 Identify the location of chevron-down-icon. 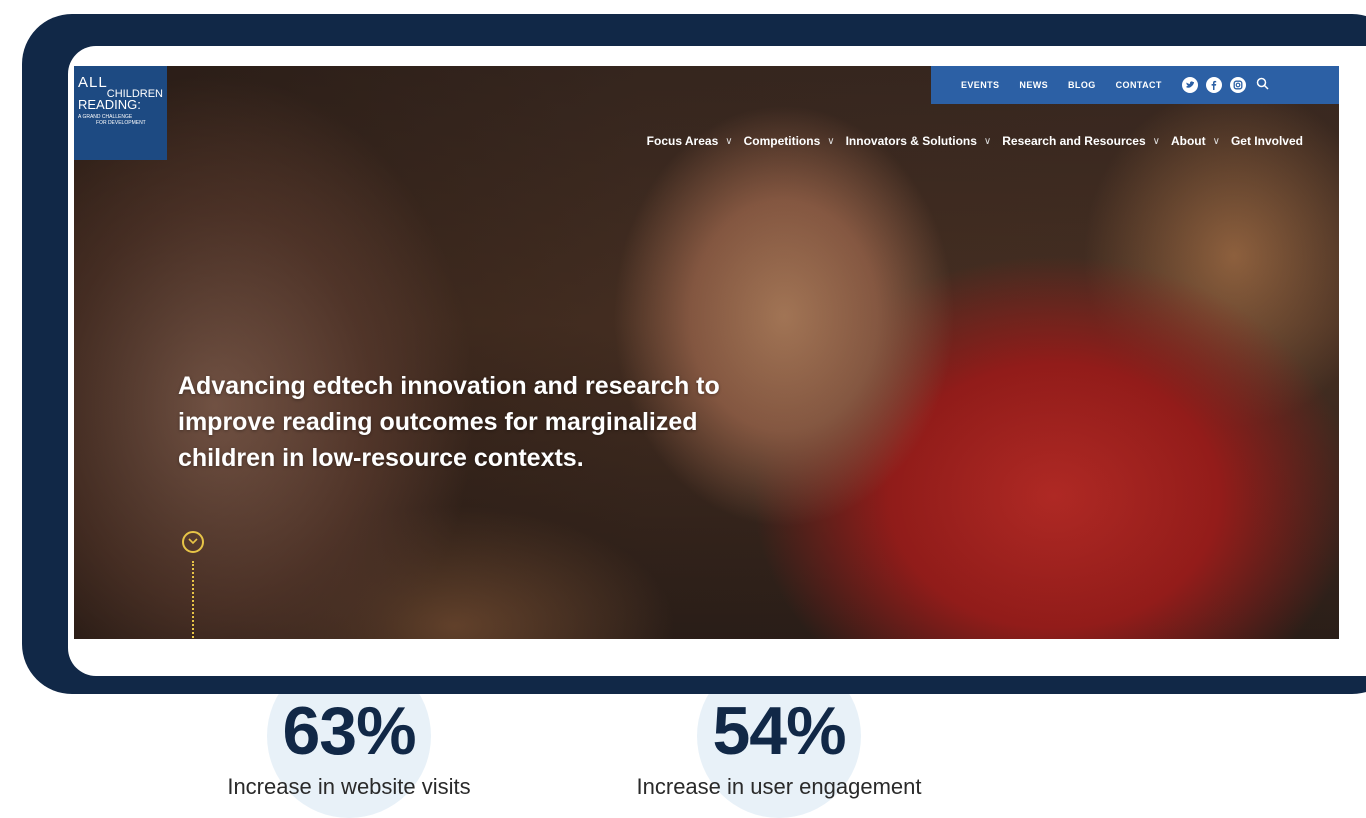
(193, 542).